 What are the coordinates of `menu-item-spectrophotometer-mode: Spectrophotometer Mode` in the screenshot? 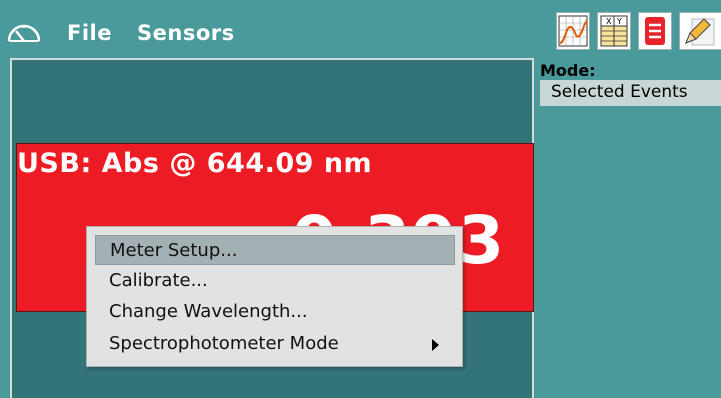 It's located at (275, 344).